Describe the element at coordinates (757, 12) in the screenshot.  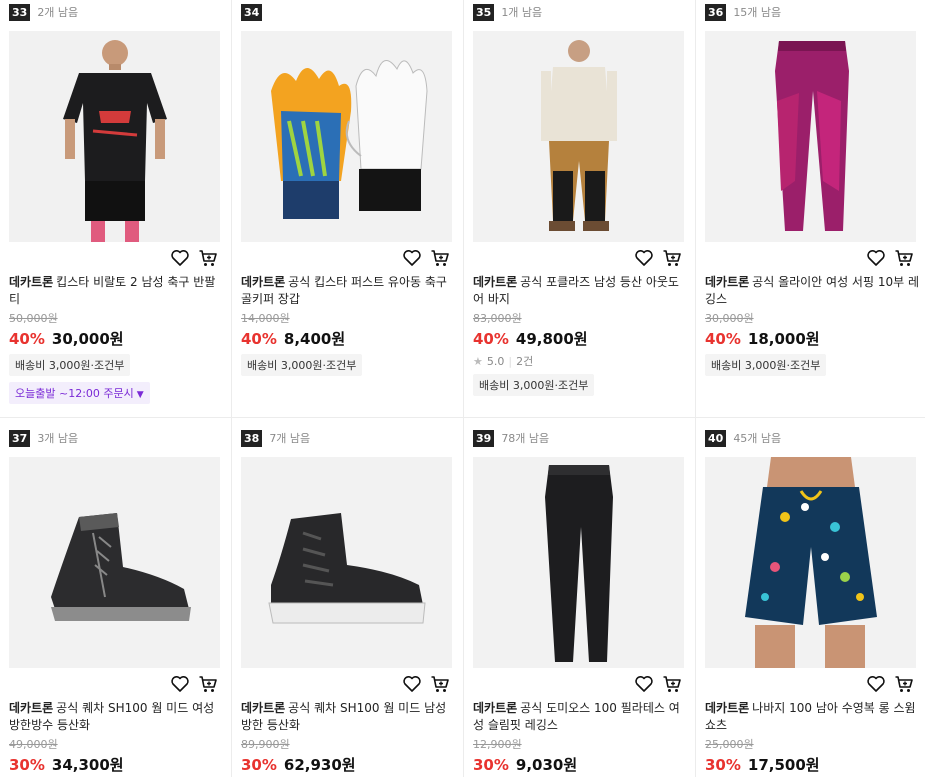
I see `stock-label: 15개 남음` at that location.